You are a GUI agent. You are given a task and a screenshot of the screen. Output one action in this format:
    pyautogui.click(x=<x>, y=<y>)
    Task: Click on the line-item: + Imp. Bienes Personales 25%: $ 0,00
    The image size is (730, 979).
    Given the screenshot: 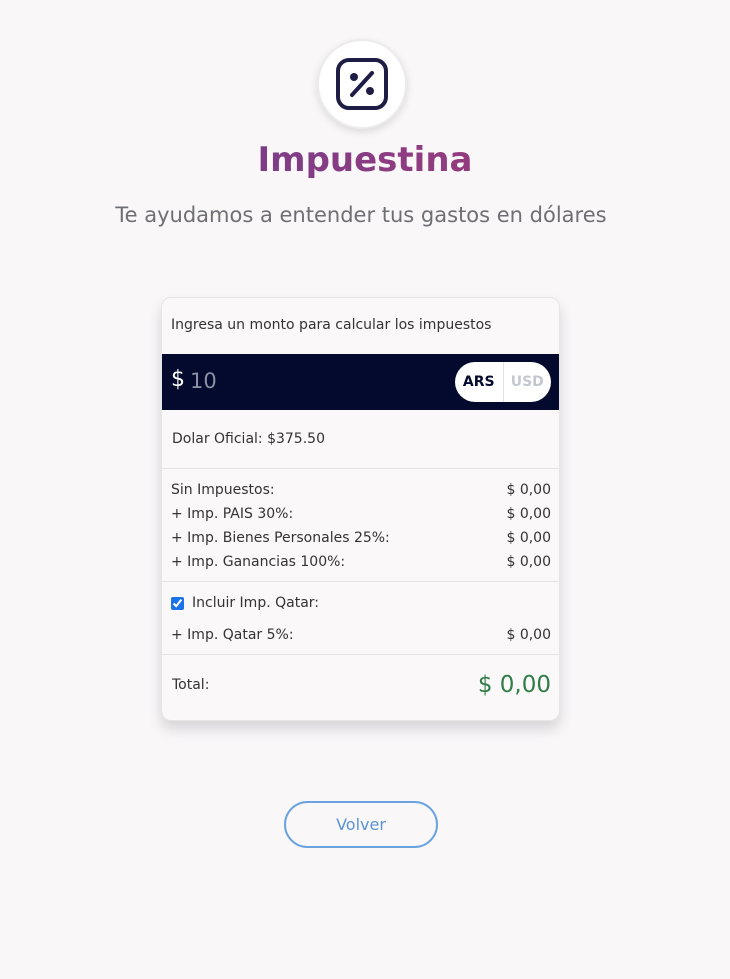 What is the action you would take?
    pyautogui.click(x=361, y=538)
    